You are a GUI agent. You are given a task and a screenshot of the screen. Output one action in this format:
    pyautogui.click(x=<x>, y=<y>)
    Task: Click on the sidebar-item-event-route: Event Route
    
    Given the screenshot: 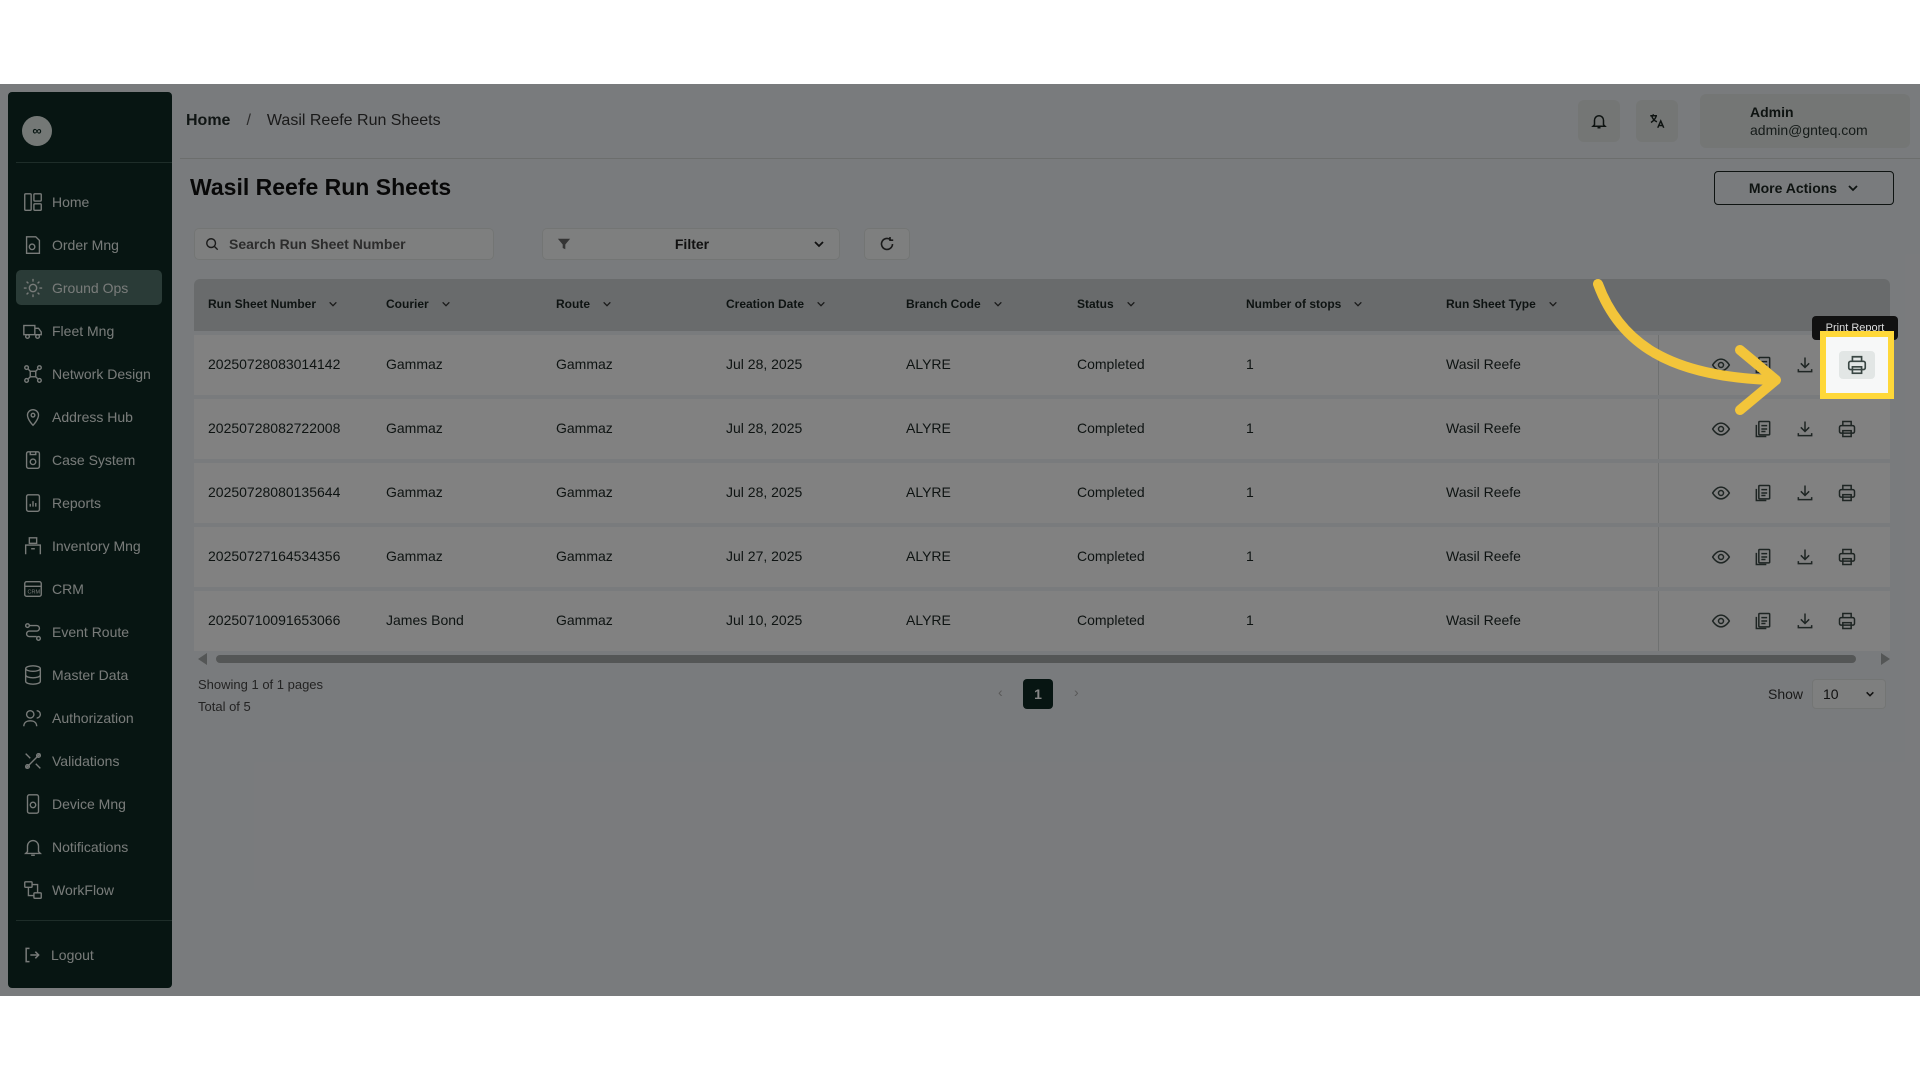 What is the action you would take?
    pyautogui.click(x=89, y=631)
    